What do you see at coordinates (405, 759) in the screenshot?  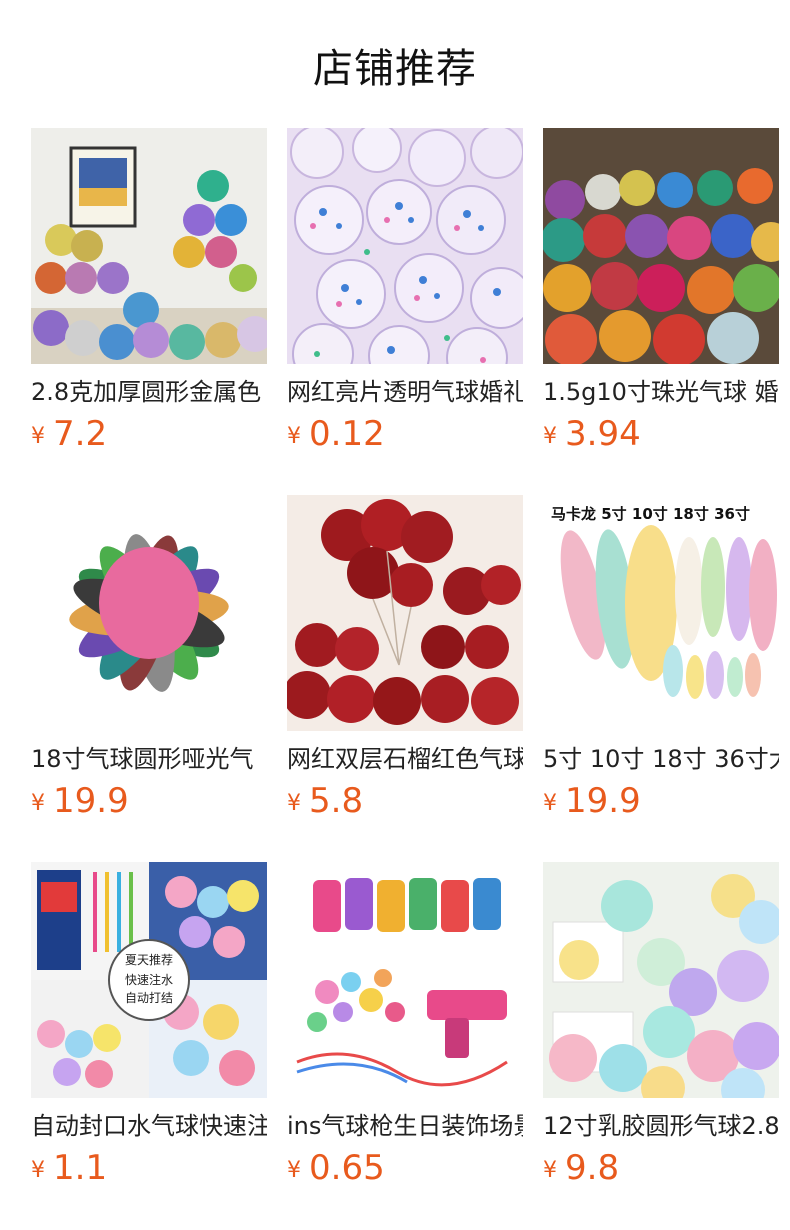 I see `product-name: 网红双层石榴红色气球` at bounding box center [405, 759].